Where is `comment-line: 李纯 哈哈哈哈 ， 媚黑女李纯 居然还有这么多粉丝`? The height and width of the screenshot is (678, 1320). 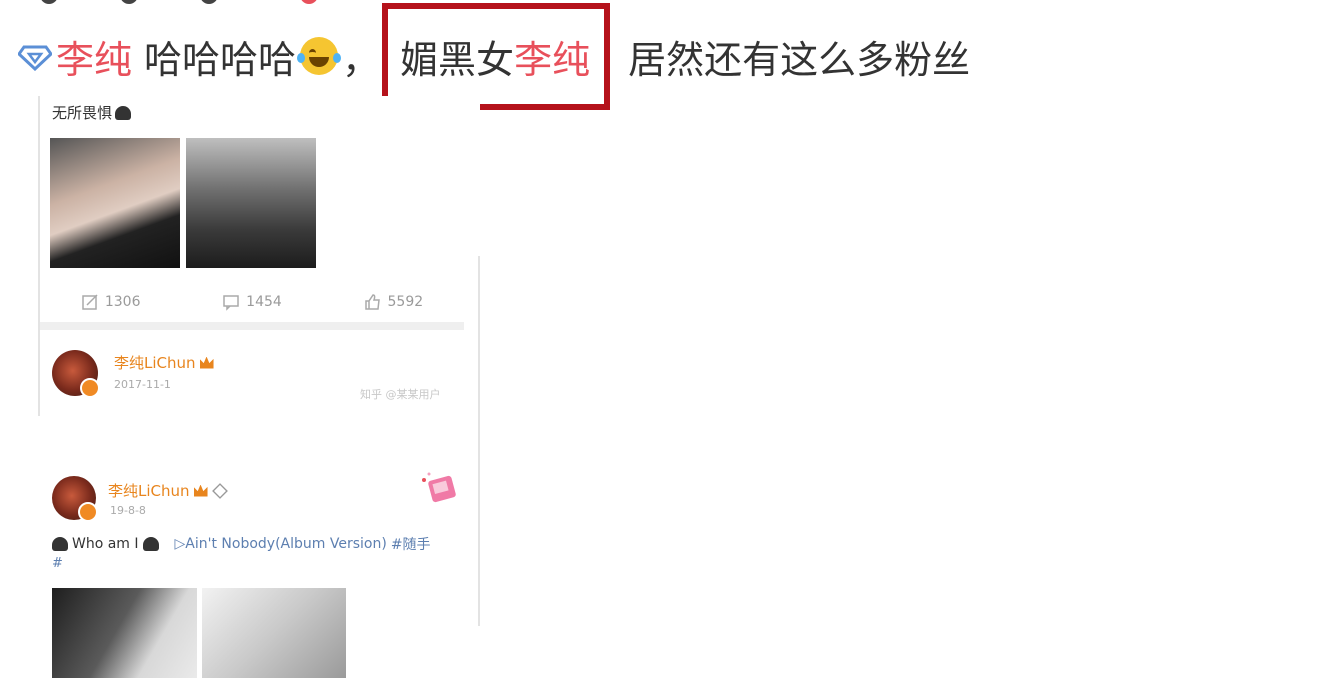 comment-line: 李纯 哈哈哈哈 ， 媚黑女李纯 居然还有这么多粉丝 is located at coordinates (494, 56).